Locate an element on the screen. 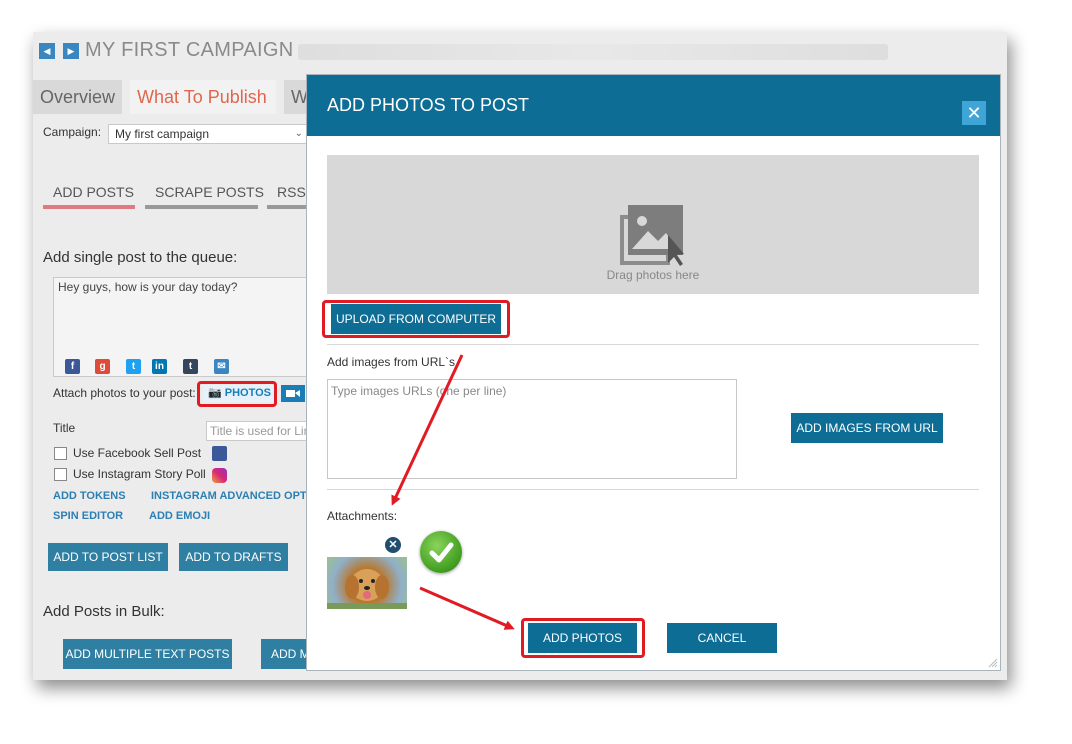  success-check-icon is located at coordinates (441, 552).